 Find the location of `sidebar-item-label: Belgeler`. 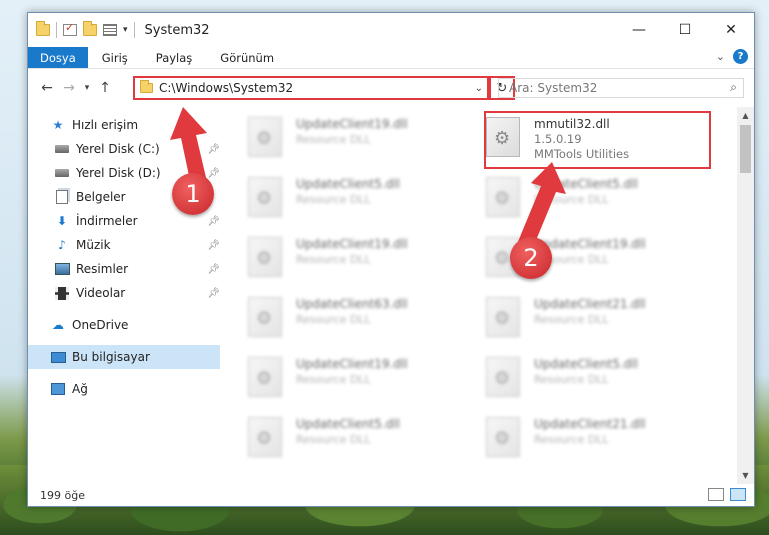

sidebar-item-label: Belgeler is located at coordinates (101, 197).